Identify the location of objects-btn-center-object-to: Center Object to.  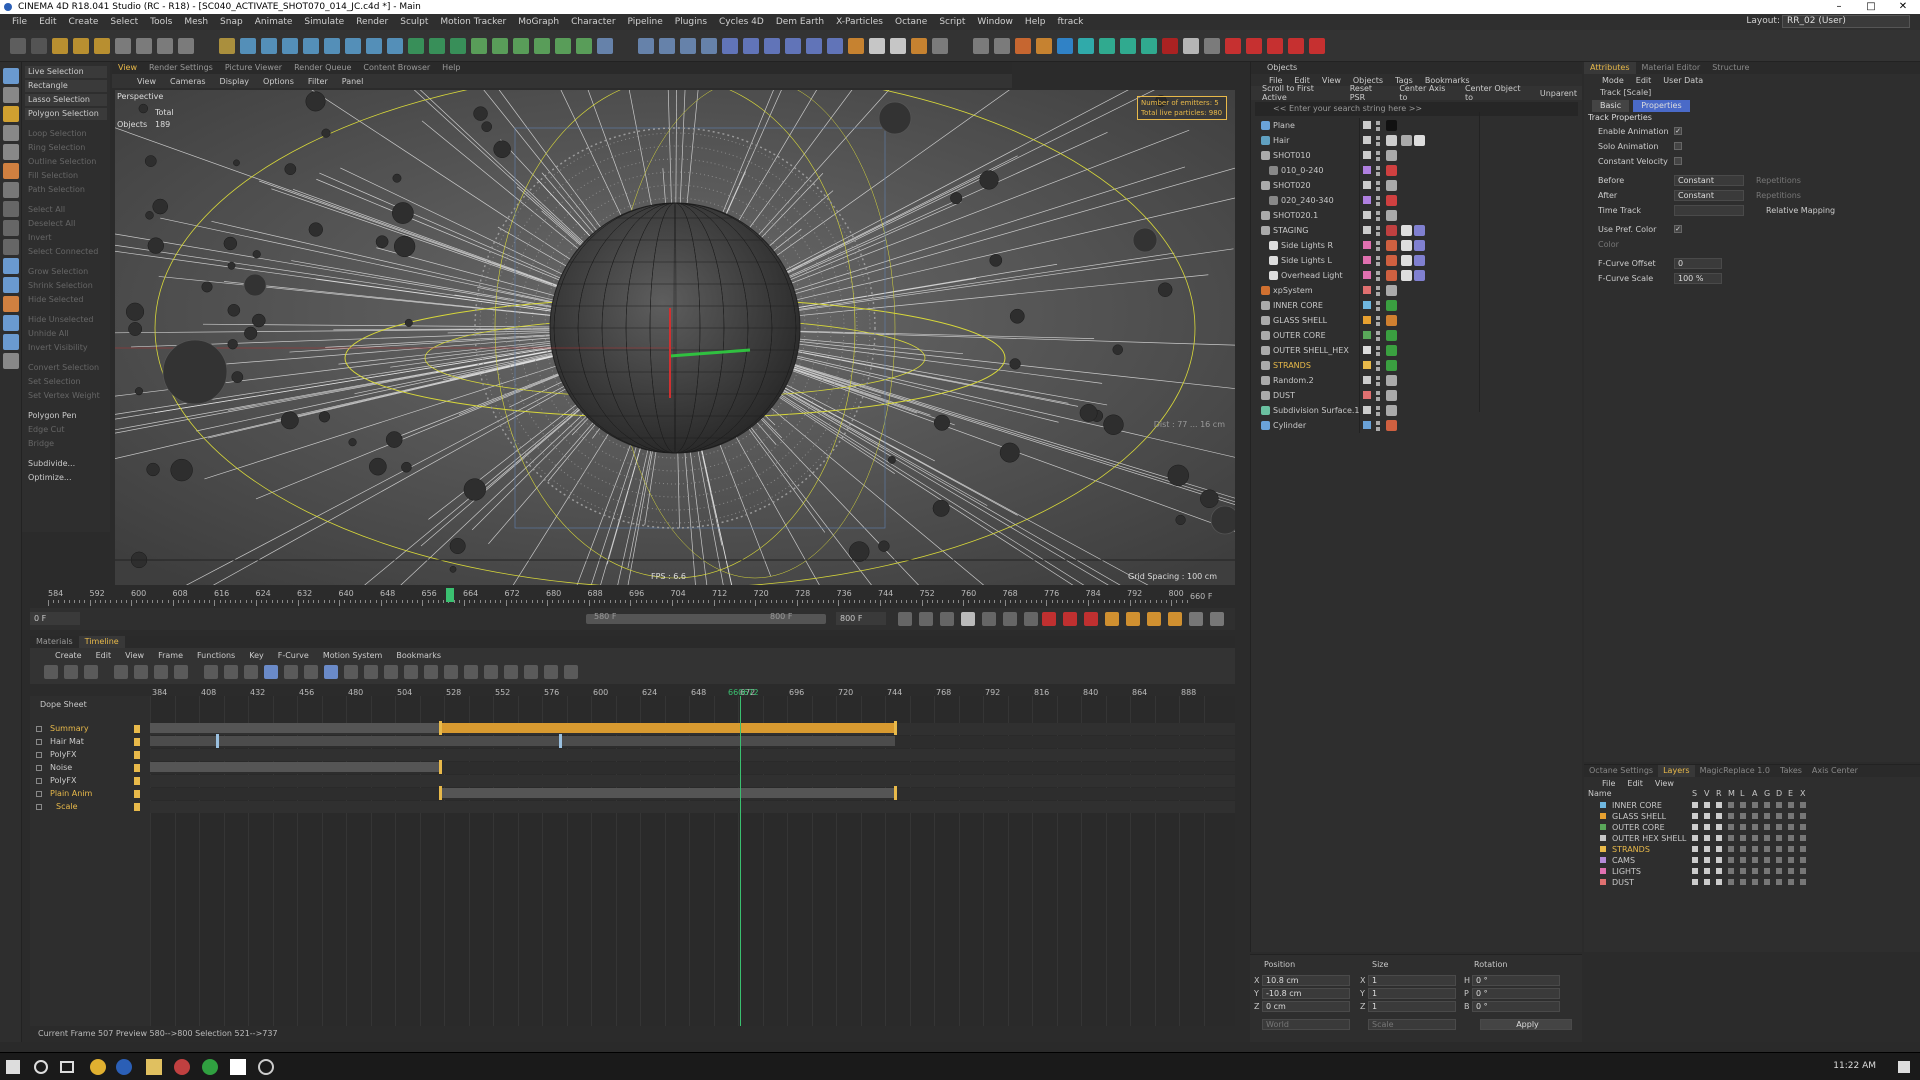
(1497, 93).